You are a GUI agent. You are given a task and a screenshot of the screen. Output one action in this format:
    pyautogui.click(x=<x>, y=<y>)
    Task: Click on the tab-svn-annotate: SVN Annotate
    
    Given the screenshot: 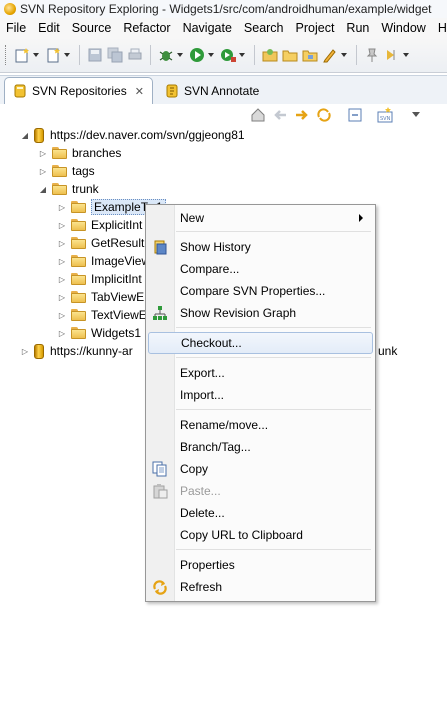 What is the action you would take?
    pyautogui.click(x=212, y=91)
    